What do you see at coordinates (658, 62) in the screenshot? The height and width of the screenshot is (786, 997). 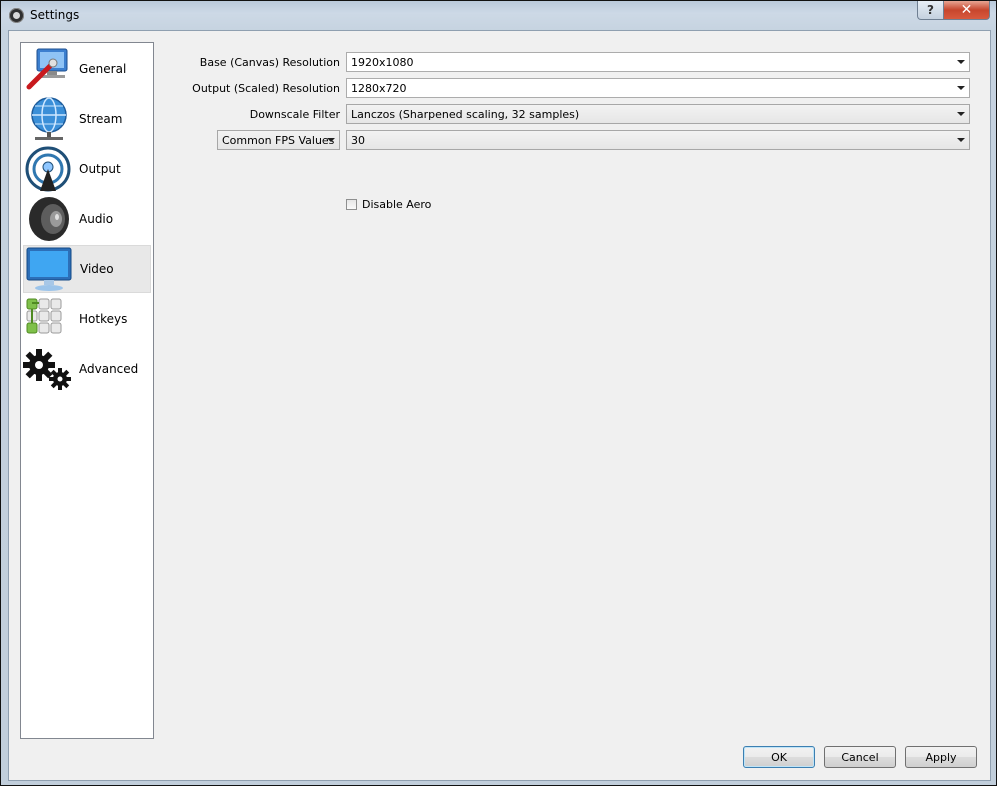 I see `base-resolution-combo: 1920x1080` at bounding box center [658, 62].